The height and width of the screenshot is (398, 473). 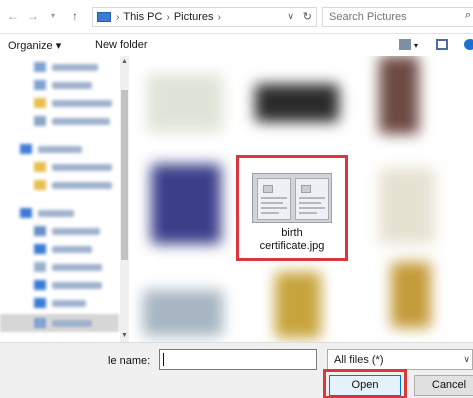 I want to click on address-bar: › This PC › Pictures › ∨ ↻, so click(x=204, y=17).